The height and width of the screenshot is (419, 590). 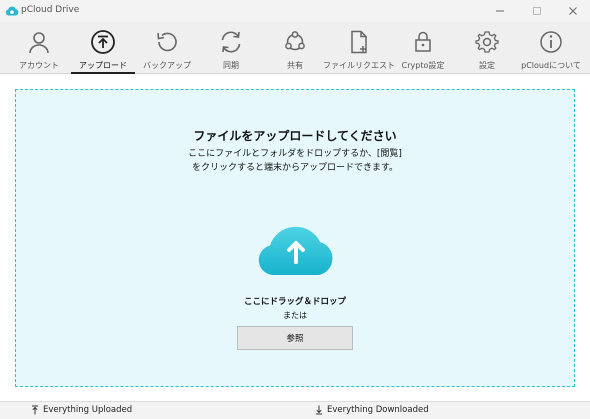 What do you see at coordinates (295, 136) in the screenshot?
I see `upload-title: ファイルをアップロードしてください` at bounding box center [295, 136].